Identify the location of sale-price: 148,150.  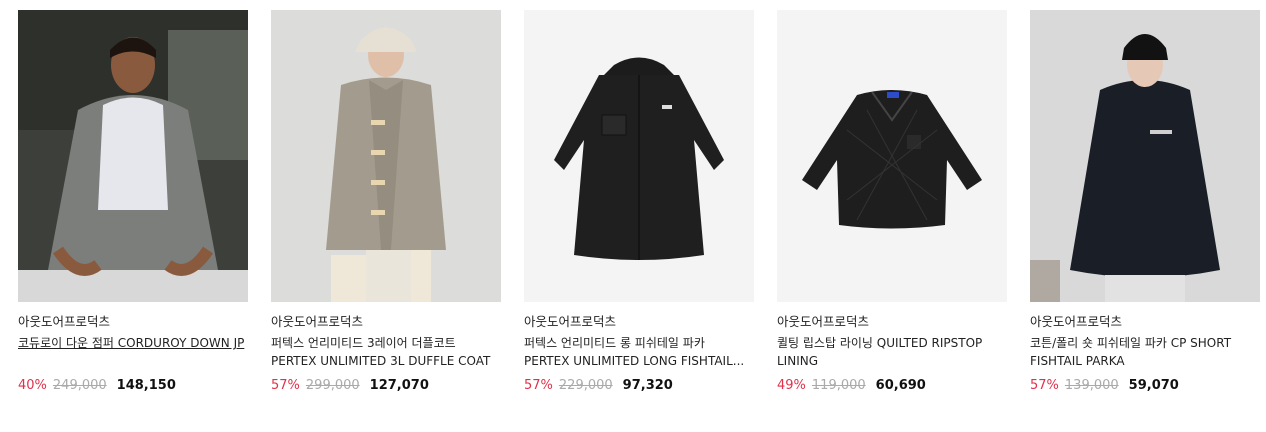
(146, 385).